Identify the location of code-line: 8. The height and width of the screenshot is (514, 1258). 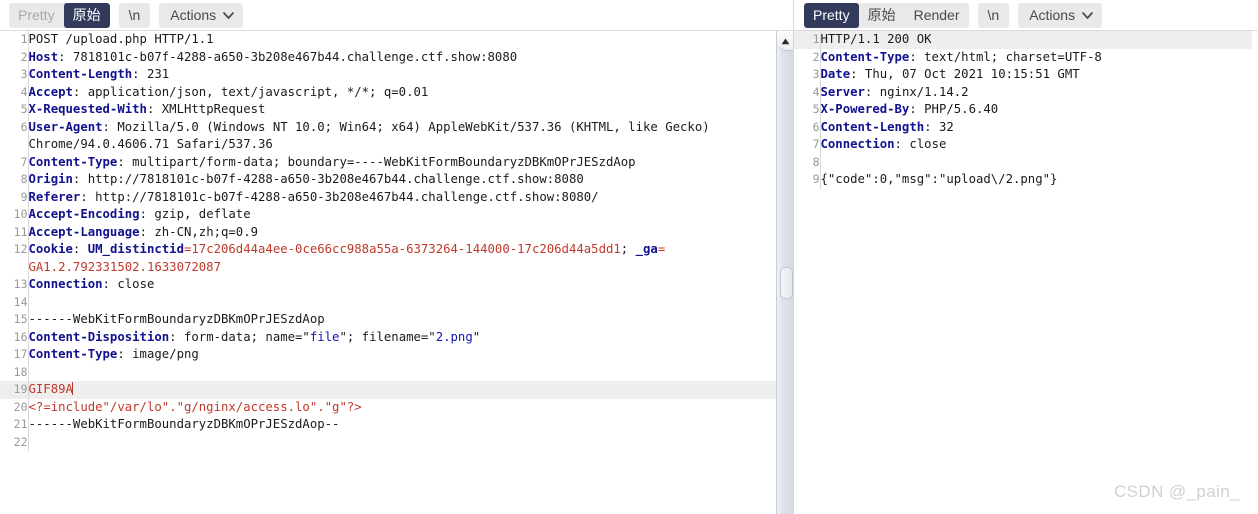
(1026, 162).